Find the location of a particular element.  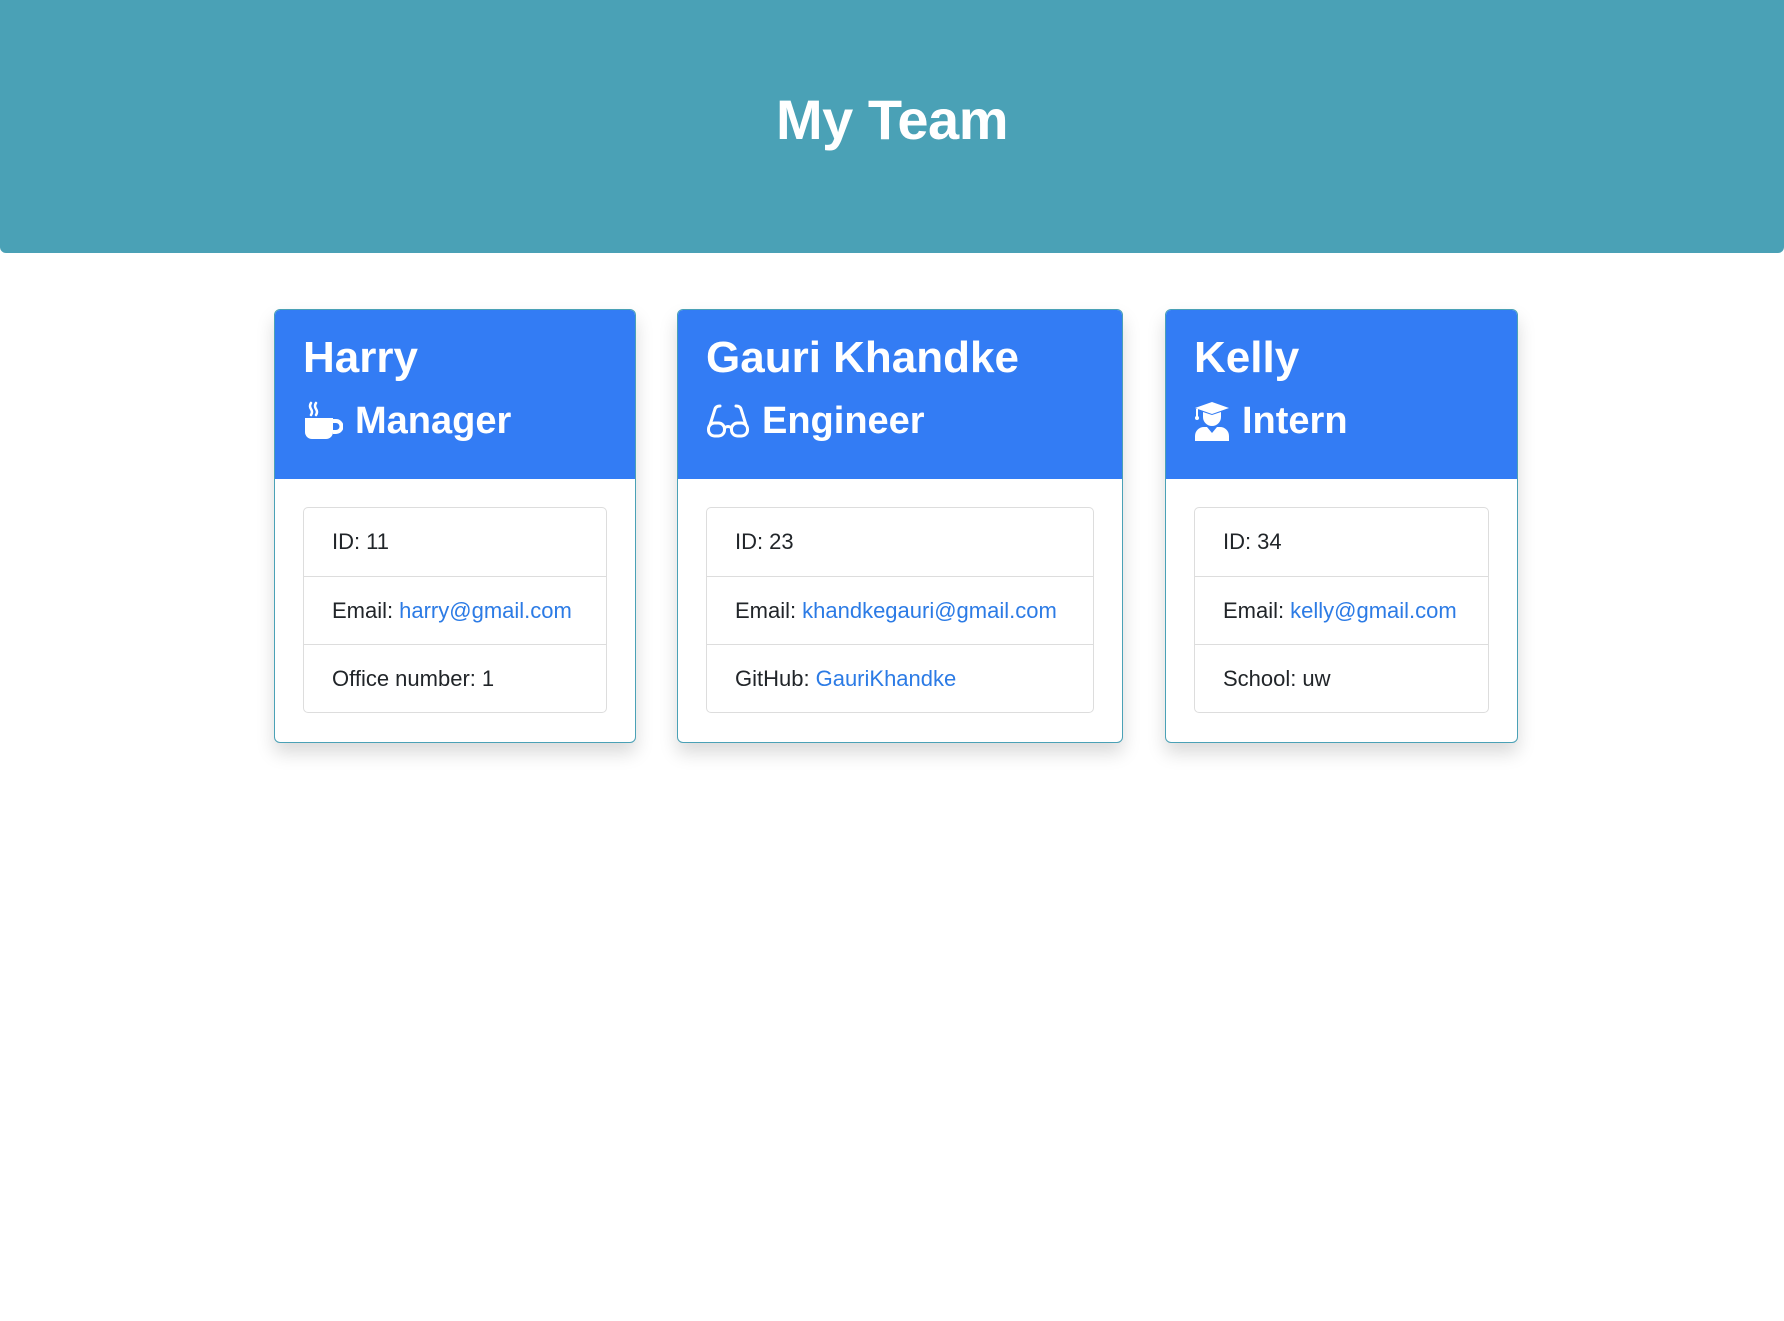

id-value: 11 is located at coordinates (377, 541).